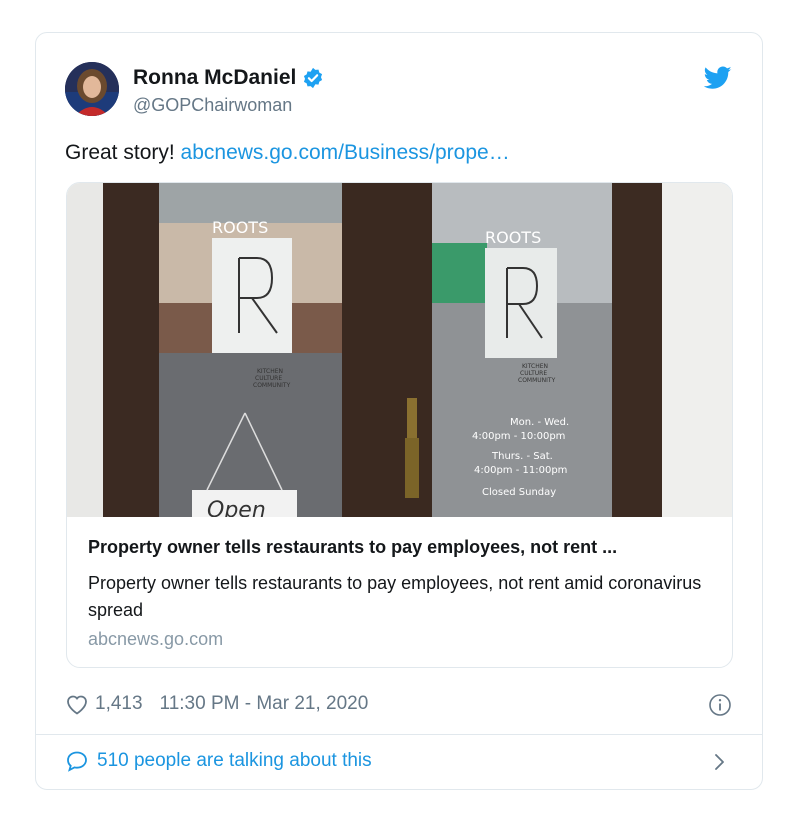  I want to click on brand-right: ROOTS, so click(513, 237).